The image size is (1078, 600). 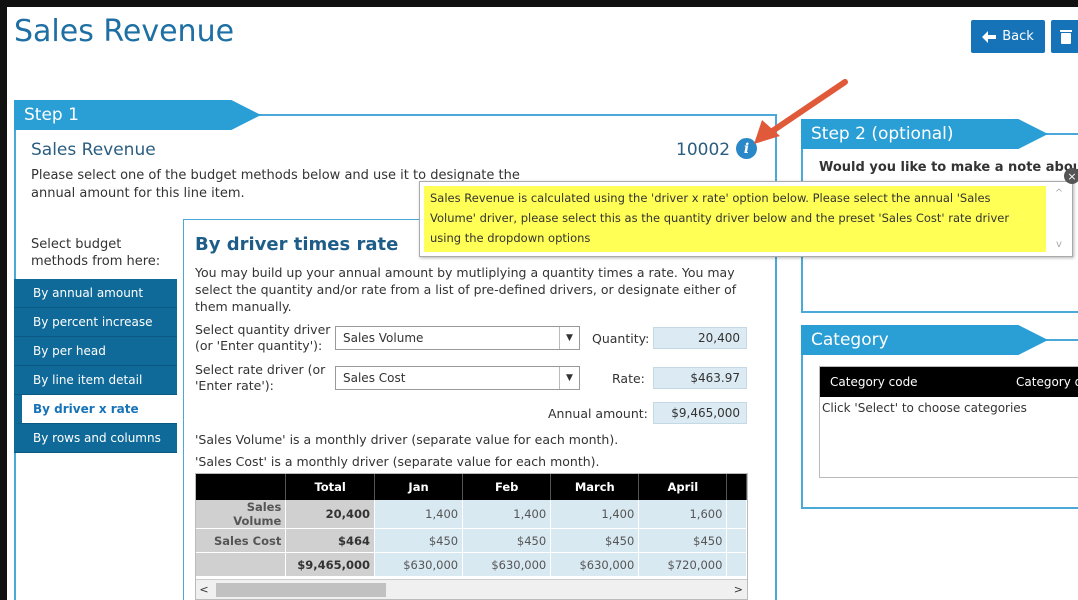 I want to click on scroll-down-icon: v, so click(x=1059, y=244).